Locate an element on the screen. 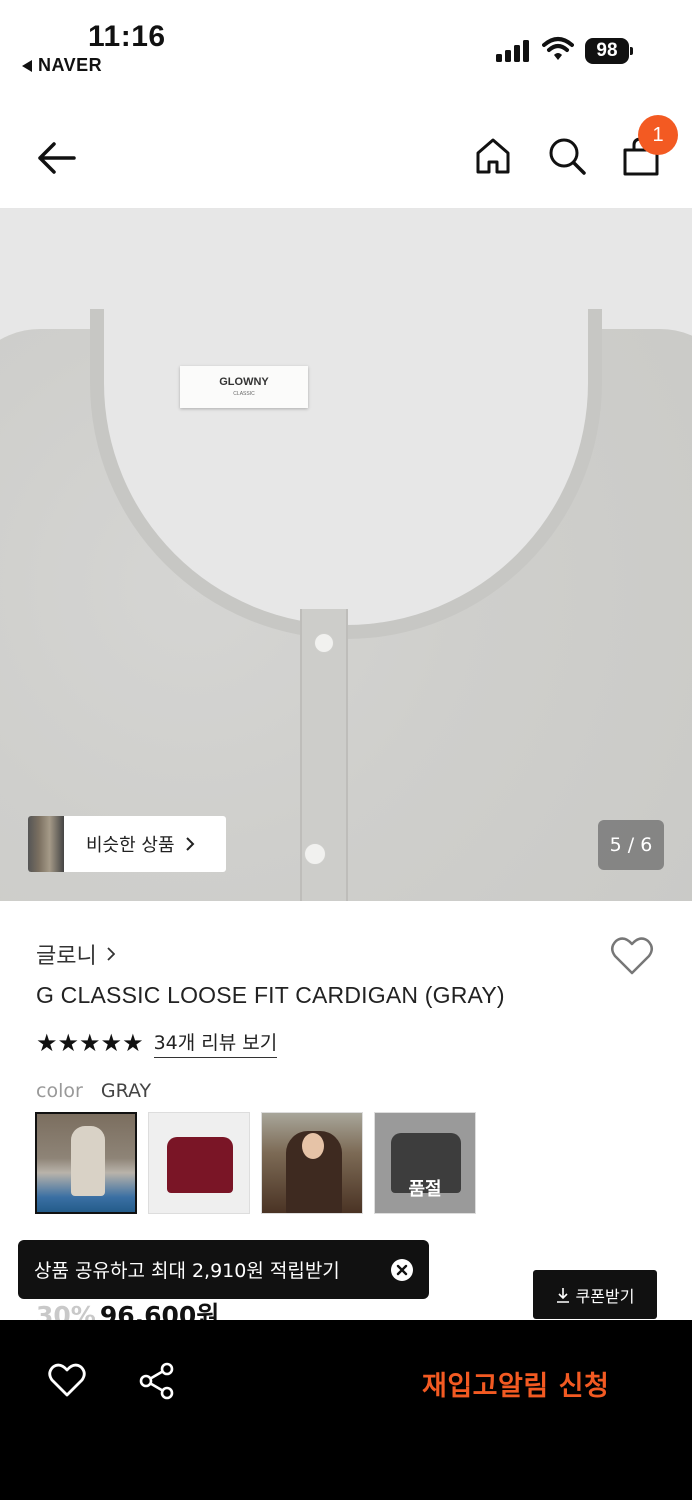 Image resolution: width=692 pixels, height=1500 pixels. battery-level: 98 is located at coordinates (607, 51).